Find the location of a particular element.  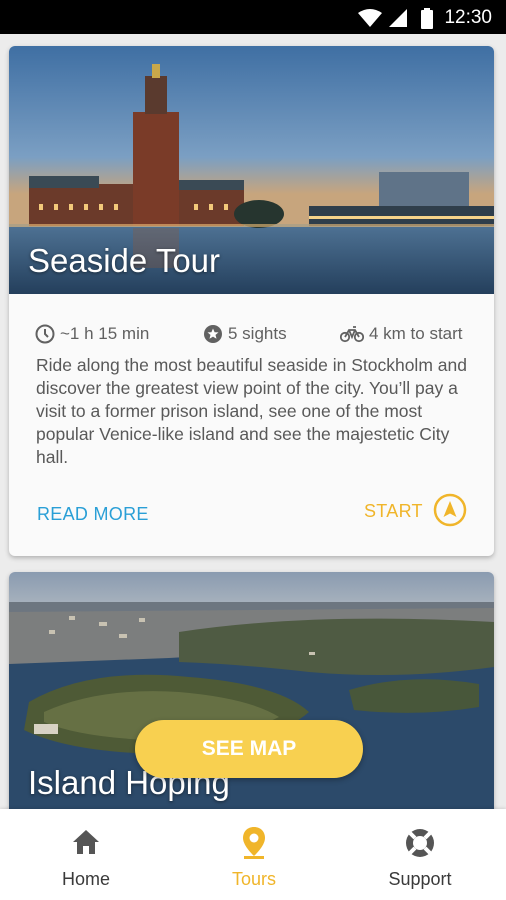

clock-time: 12:30 is located at coordinates (468, 17).